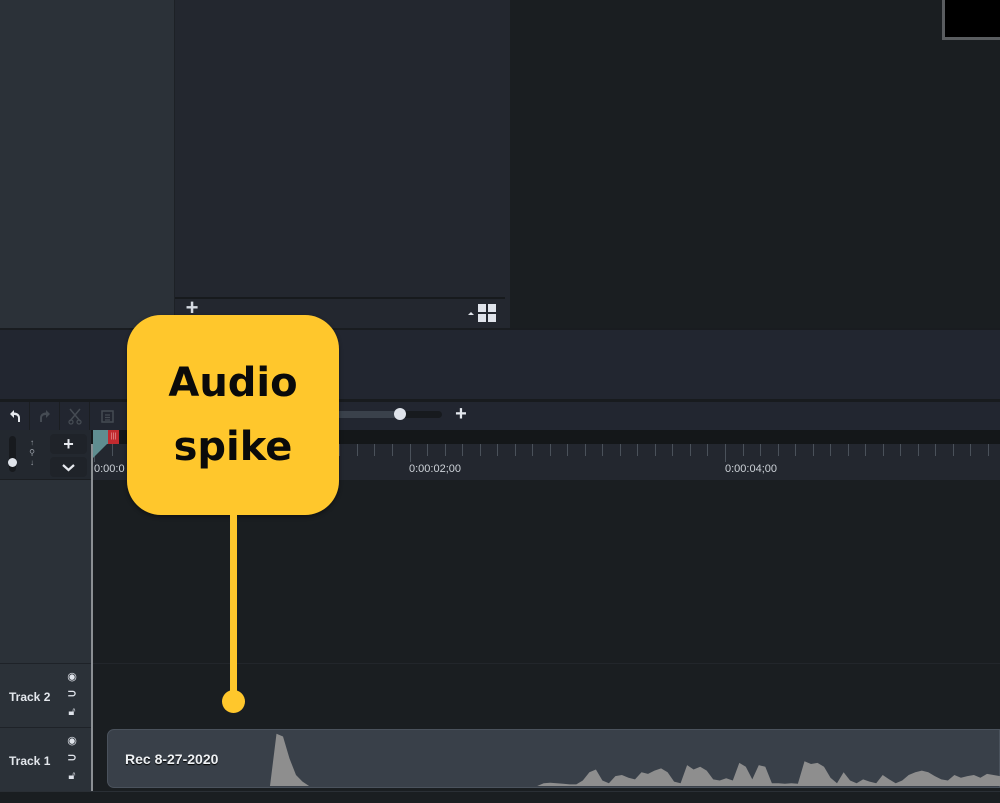 This screenshot has height=803, width=1000. I want to click on callout-line-2: spike, so click(233, 447).